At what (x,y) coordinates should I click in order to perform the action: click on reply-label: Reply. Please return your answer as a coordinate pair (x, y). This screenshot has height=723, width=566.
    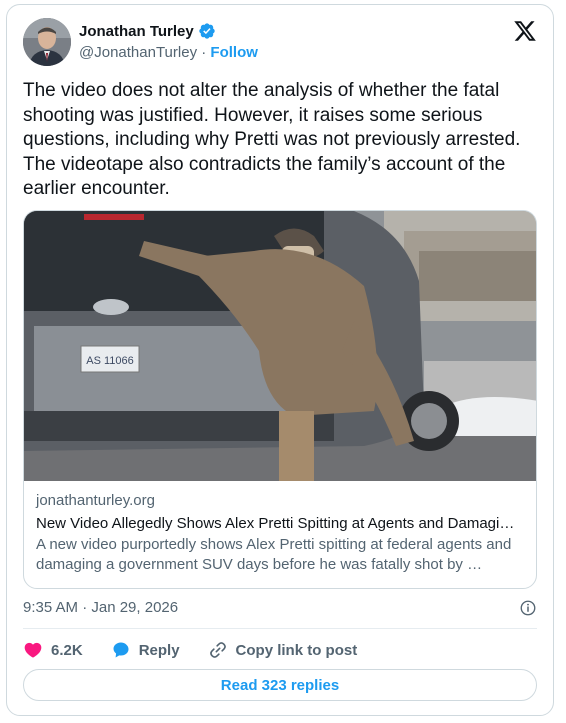
    Looking at the image, I should click on (159, 650).